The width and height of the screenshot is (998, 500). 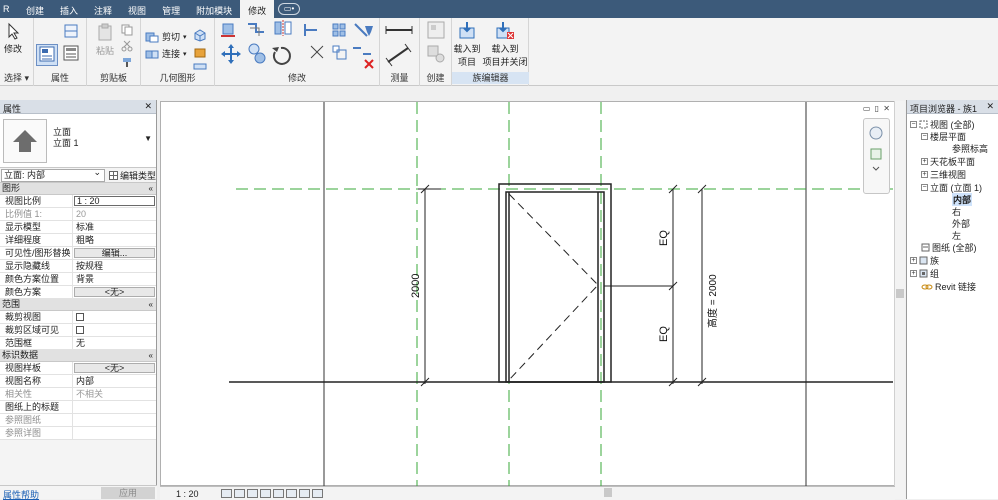 I want to click on type-properties-button, so click(x=72, y=55).